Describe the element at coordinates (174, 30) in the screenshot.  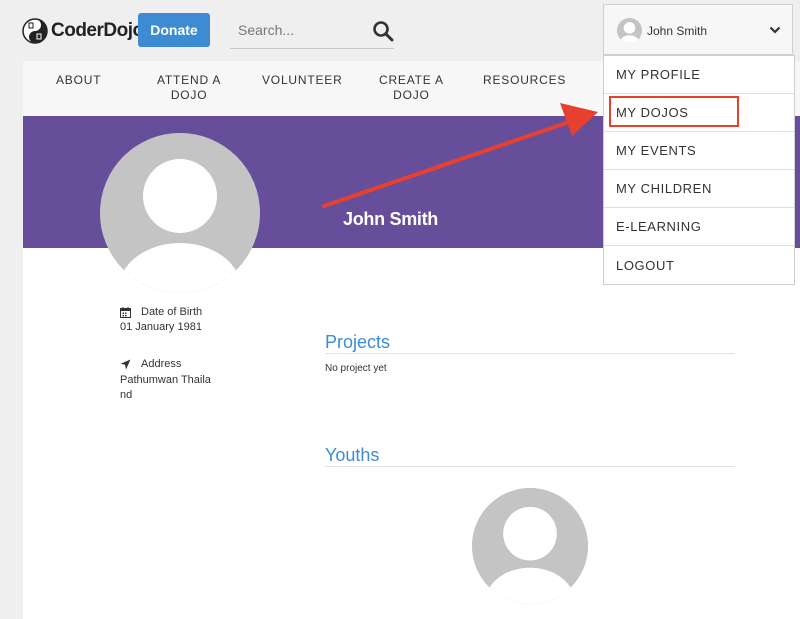
I see `donate-button: Donate` at that location.